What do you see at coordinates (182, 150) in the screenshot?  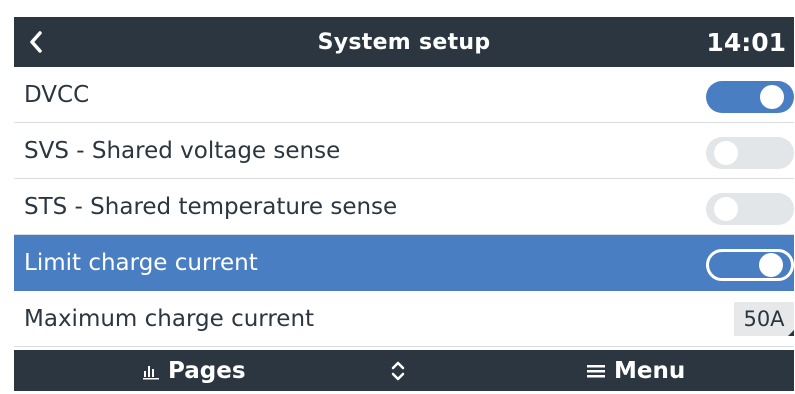 I see `row-label: SVS - Shared voltage sense` at bounding box center [182, 150].